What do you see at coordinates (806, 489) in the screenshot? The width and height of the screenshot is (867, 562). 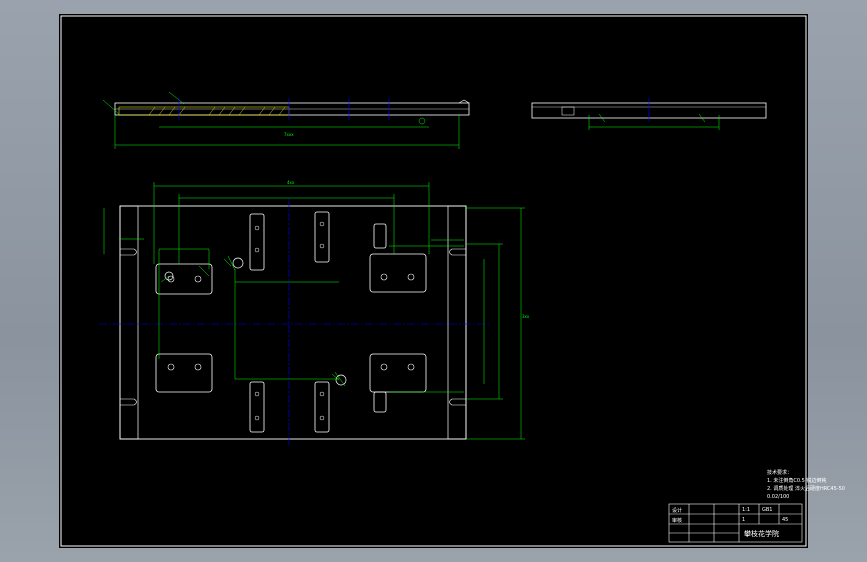 I see `notes-line-2: 2. 调质处理 淬火后硬度HRC45-50` at bounding box center [806, 489].